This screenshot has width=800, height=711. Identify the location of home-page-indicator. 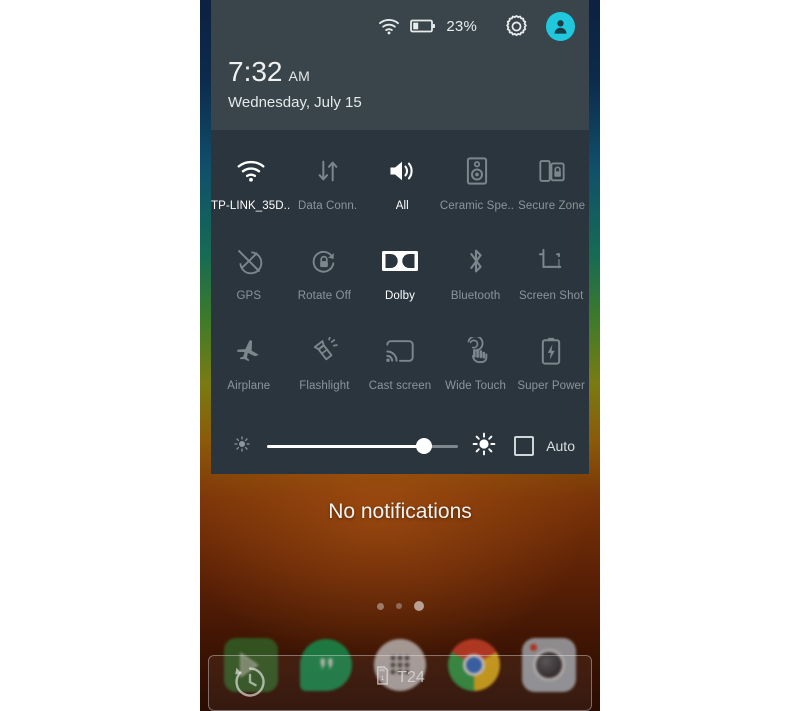
(400, 606).